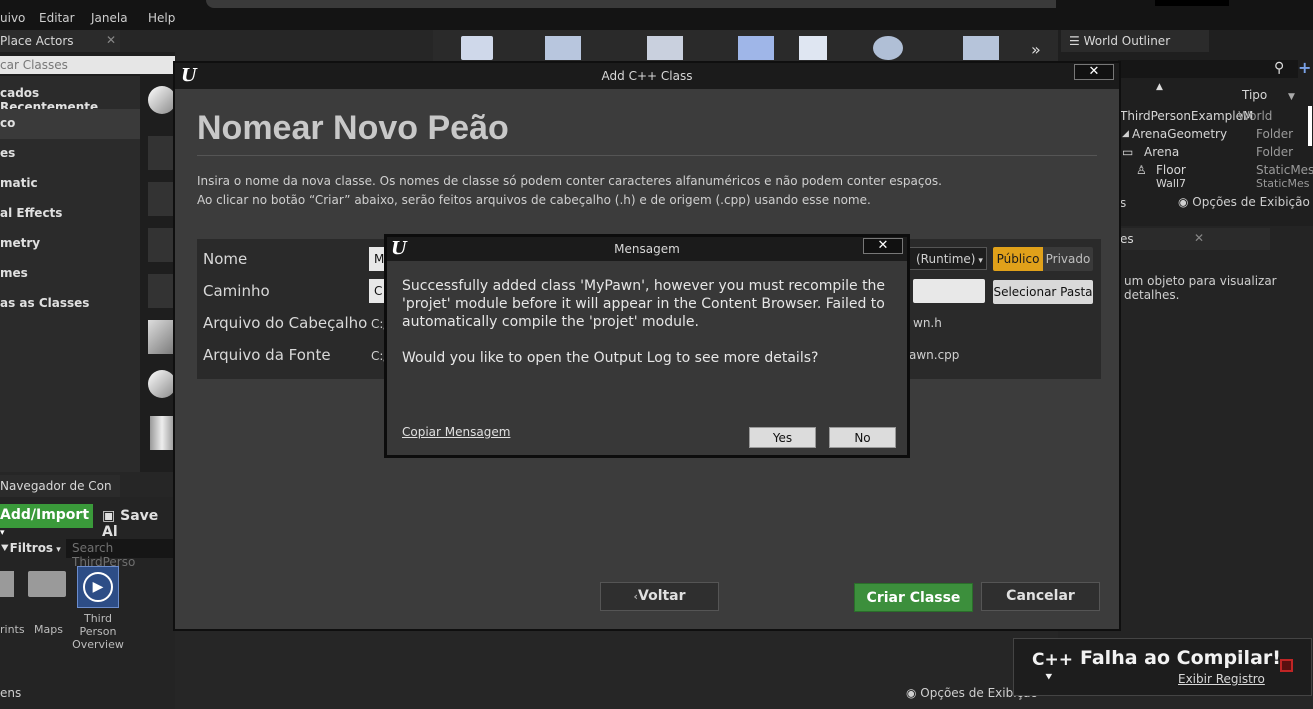 The image size is (1313, 709). I want to click on category-basic: co, so click(70, 124).